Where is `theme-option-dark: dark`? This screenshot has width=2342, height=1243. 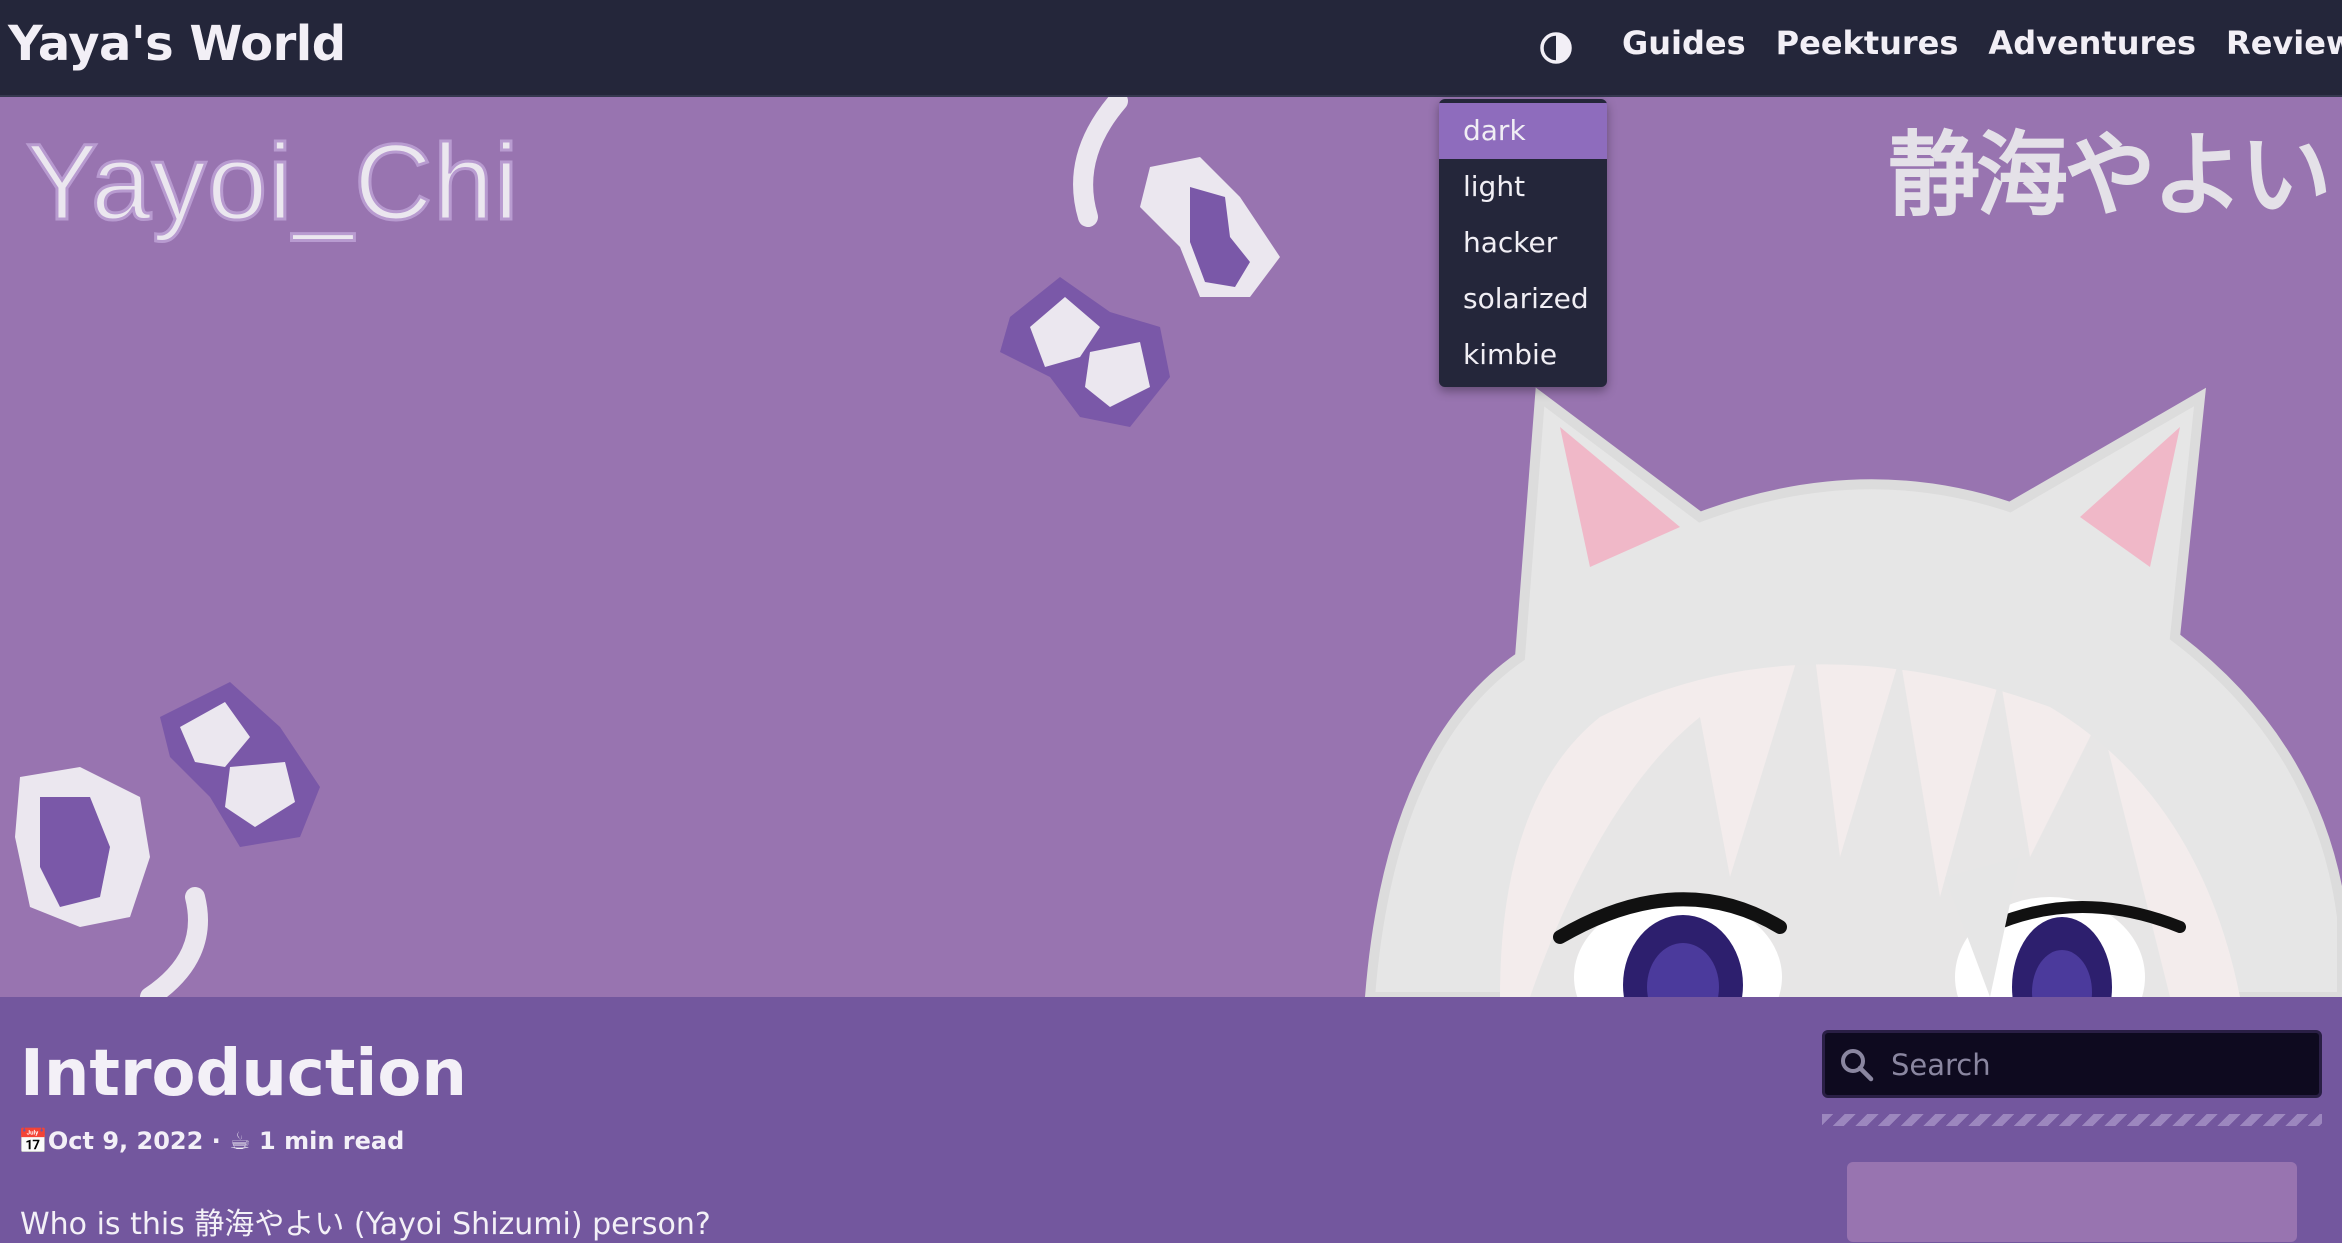 theme-option-dark: dark is located at coordinates (1523, 131).